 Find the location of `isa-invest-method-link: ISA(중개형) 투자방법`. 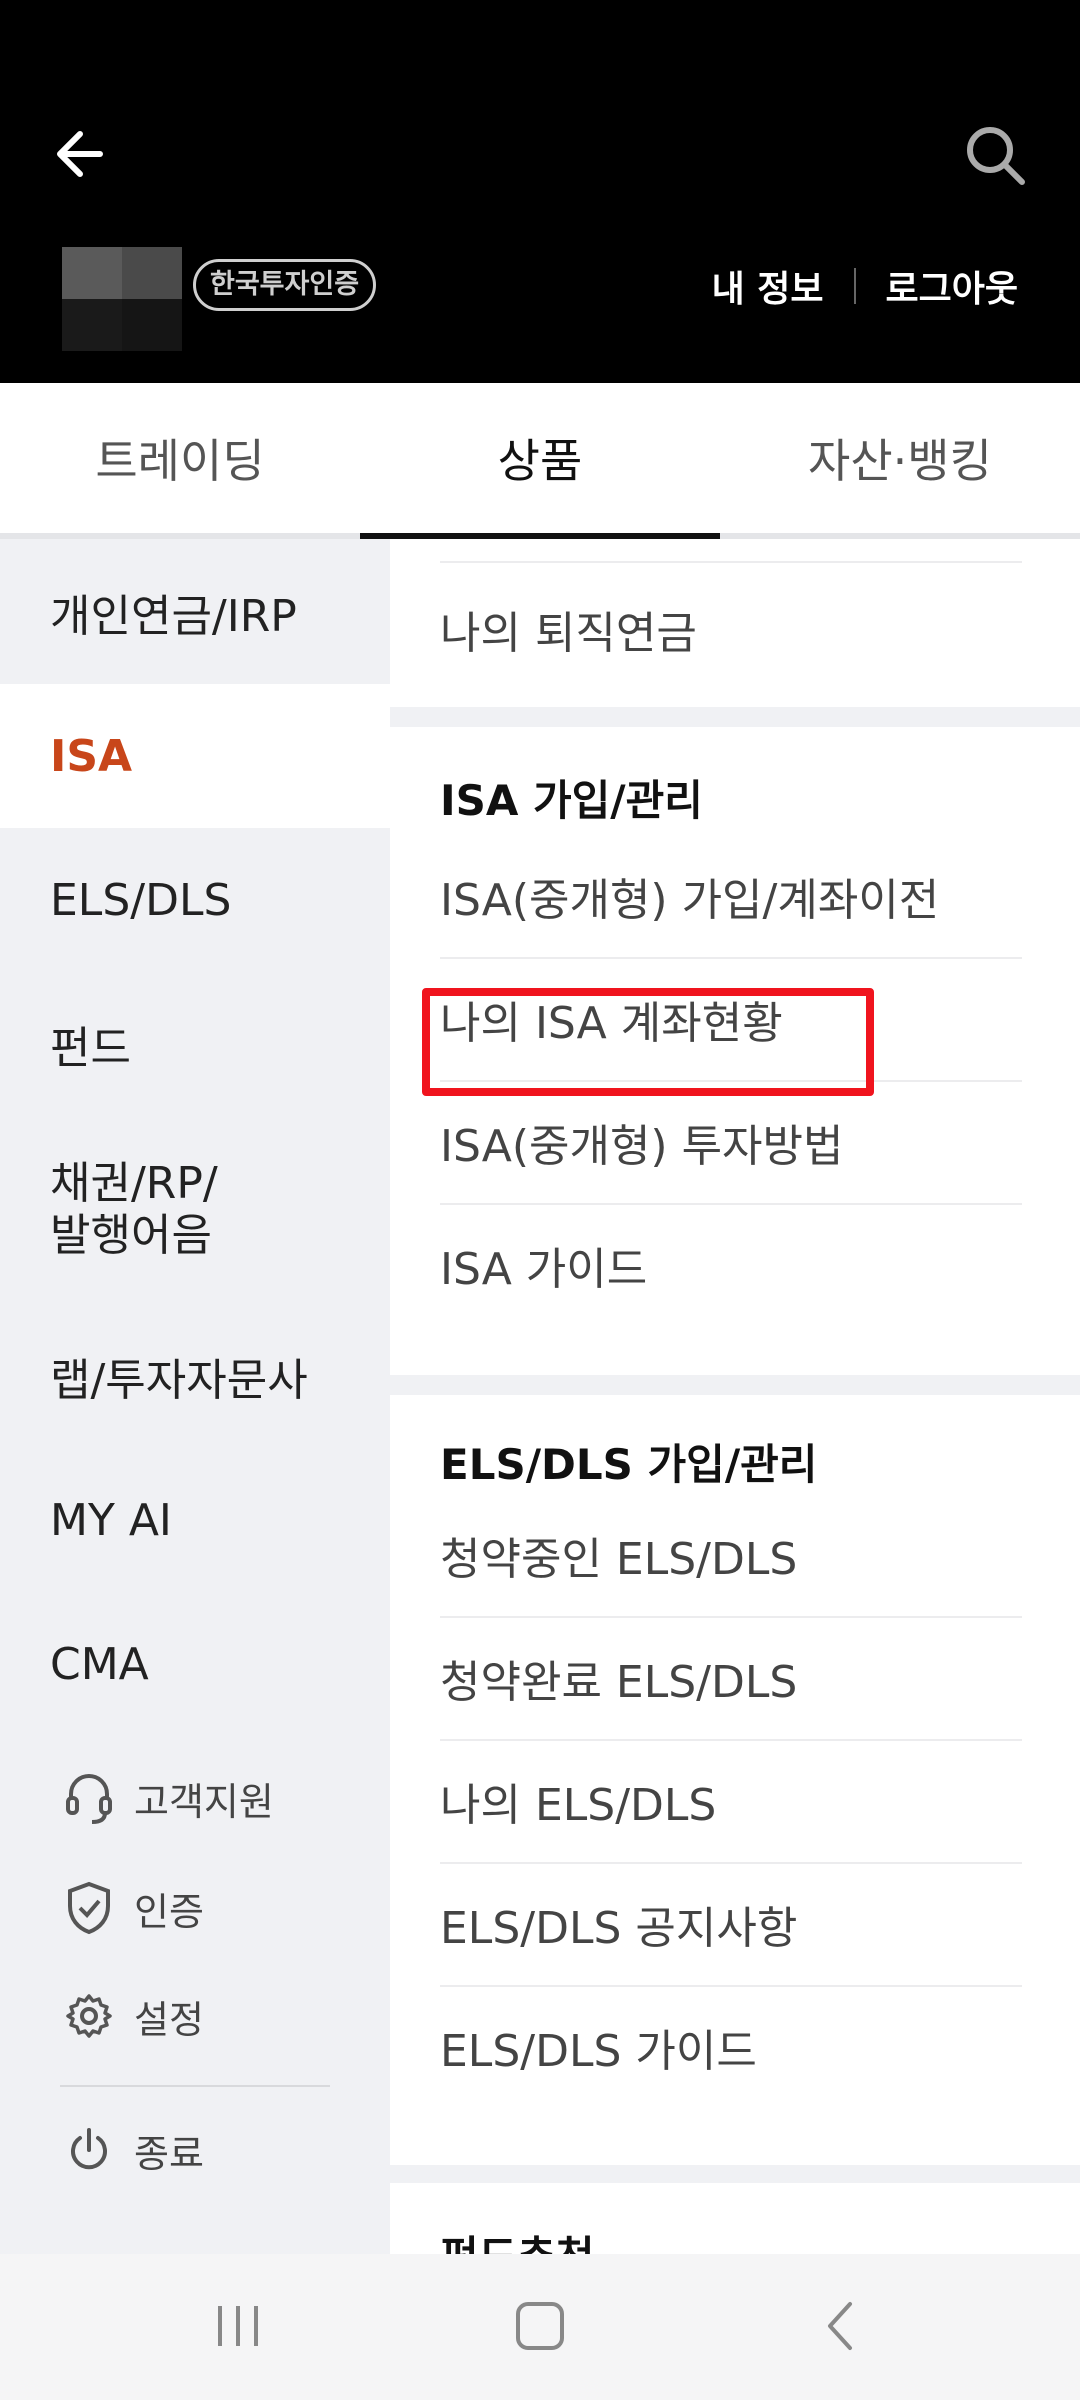

isa-invest-method-link: ISA(중개형) 투자방법 is located at coordinates (731, 1142).